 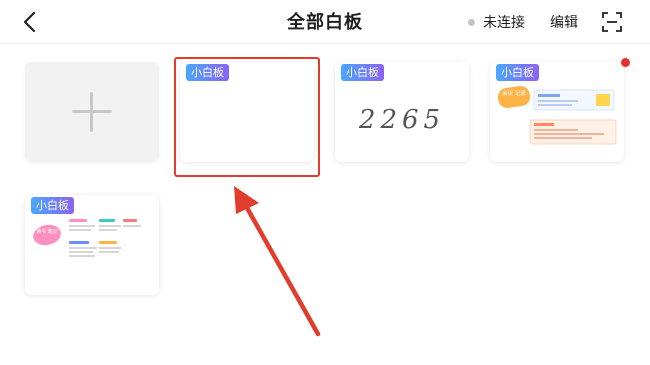 What do you see at coordinates (325, 22) in the screenshot?
I see `top-bar: 全部白板 未连接 编辑` at bounding box center [325, 22].